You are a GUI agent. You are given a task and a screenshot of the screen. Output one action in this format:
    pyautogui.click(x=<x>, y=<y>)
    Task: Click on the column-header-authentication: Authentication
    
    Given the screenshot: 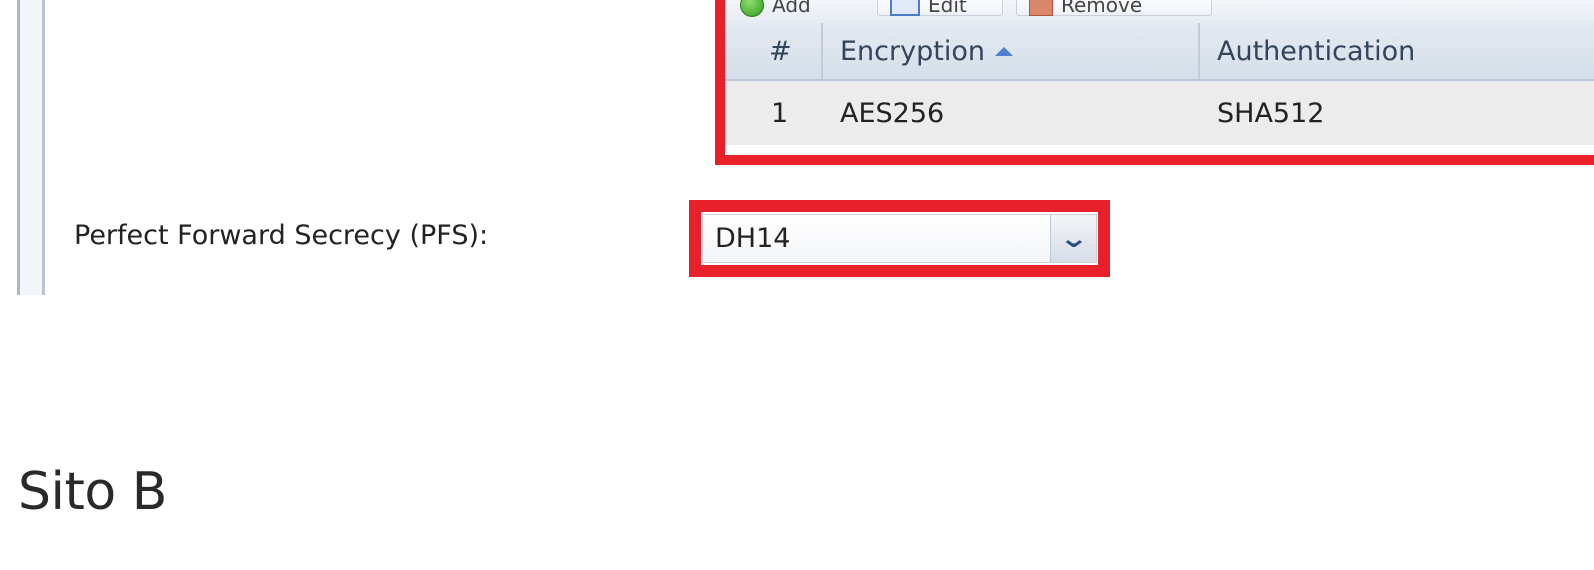 What is the action you would take?
    pyautogui.click(x=1316, y=51)
    